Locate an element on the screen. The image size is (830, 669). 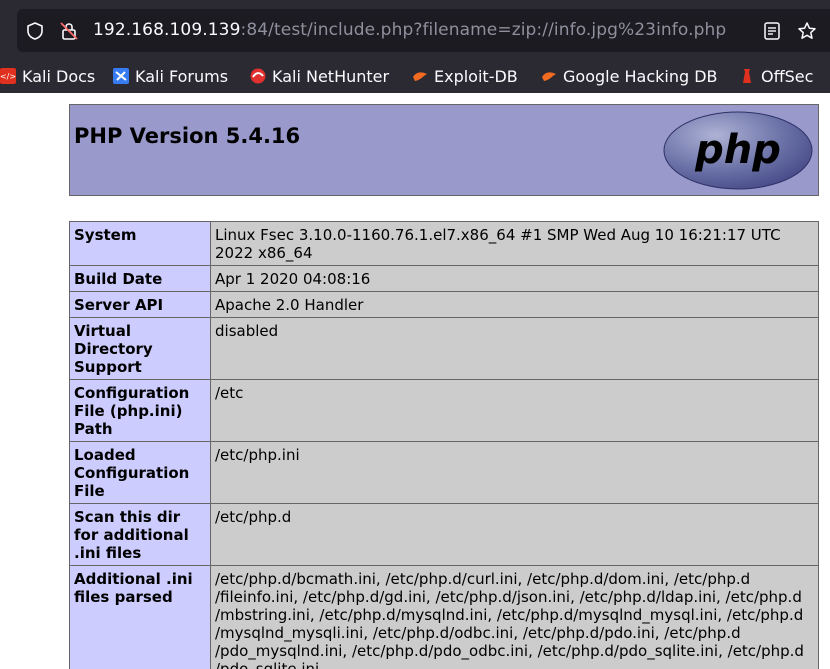
bookmark-label: OffSec is located at coordinates (787, 76).